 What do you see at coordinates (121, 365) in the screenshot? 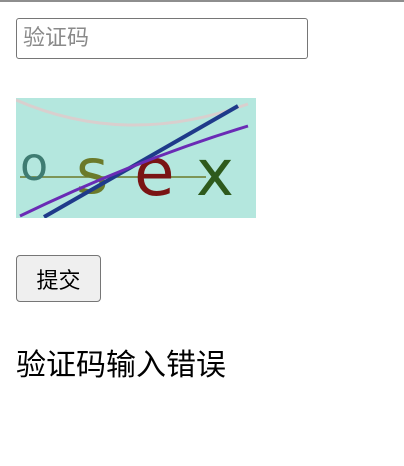
I see `error-message: 验证码输入错误` at bounding box center [121, 365].